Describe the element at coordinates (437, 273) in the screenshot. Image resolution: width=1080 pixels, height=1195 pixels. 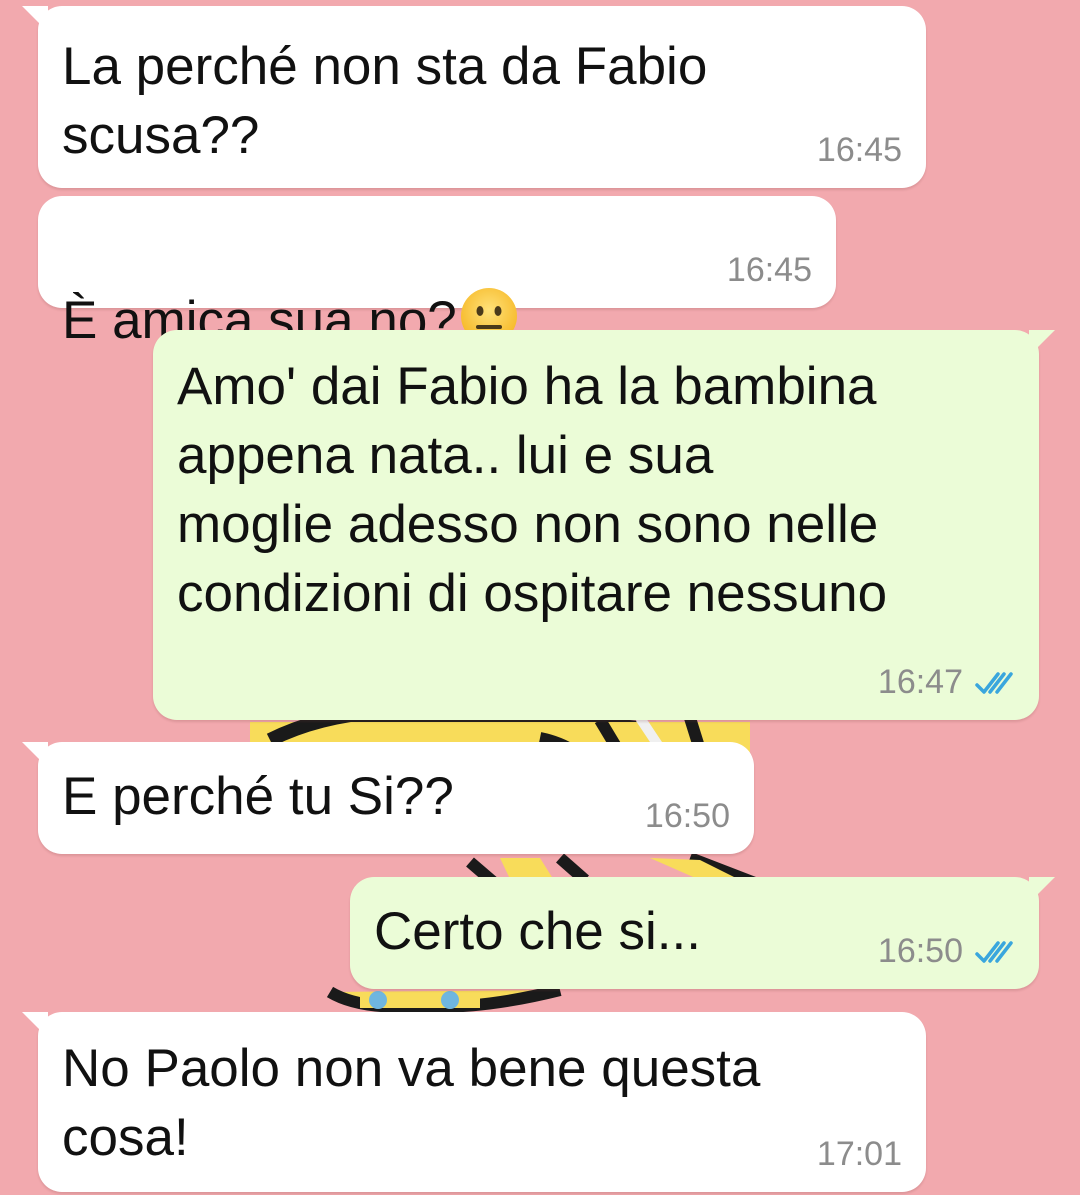
I see `message-bubble-incoming: È amica sua no? 16:45` at that location.